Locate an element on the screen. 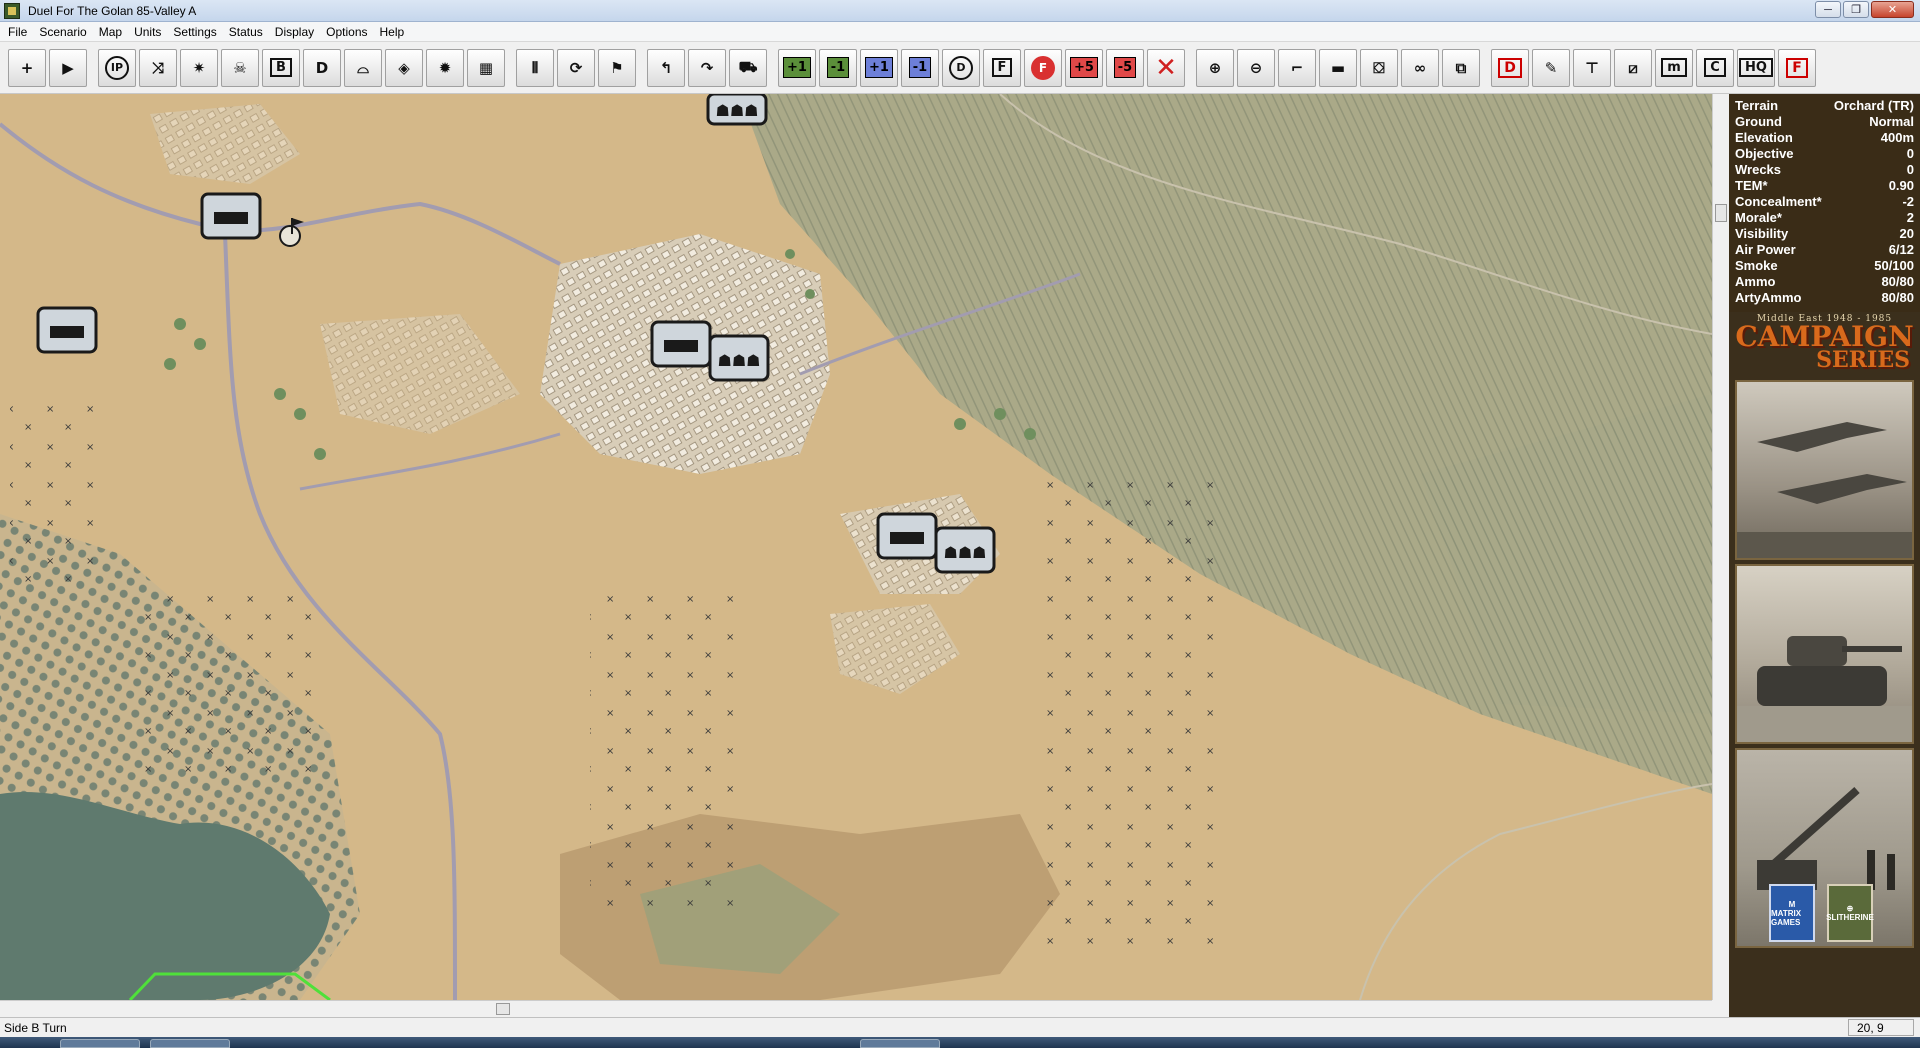 Image resolution: width=1920 pixels, height=1048 pixels. f-red-circle-icon: F is located at coordinates (1043, 67).